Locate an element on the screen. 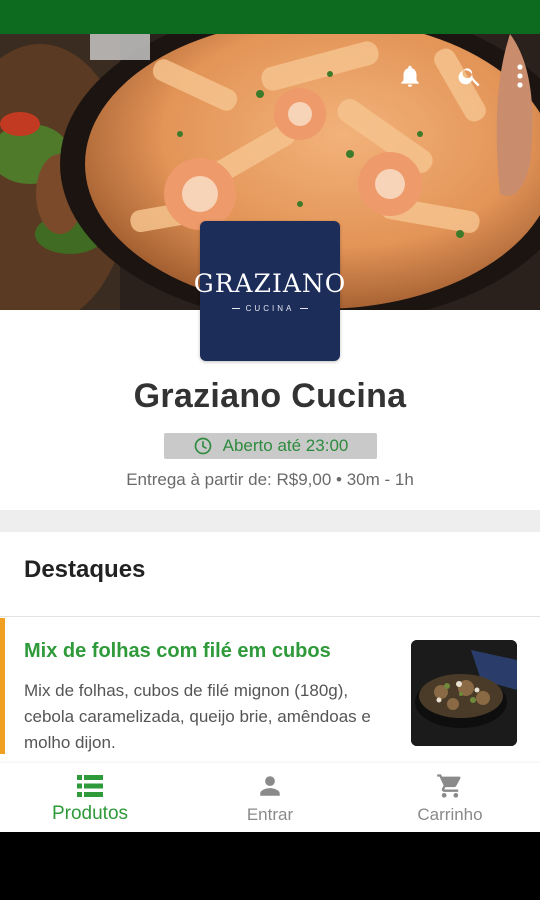 The width and height of the screenshot is (540, 900). more-vertical-icon is located at coordinates (520, 76).